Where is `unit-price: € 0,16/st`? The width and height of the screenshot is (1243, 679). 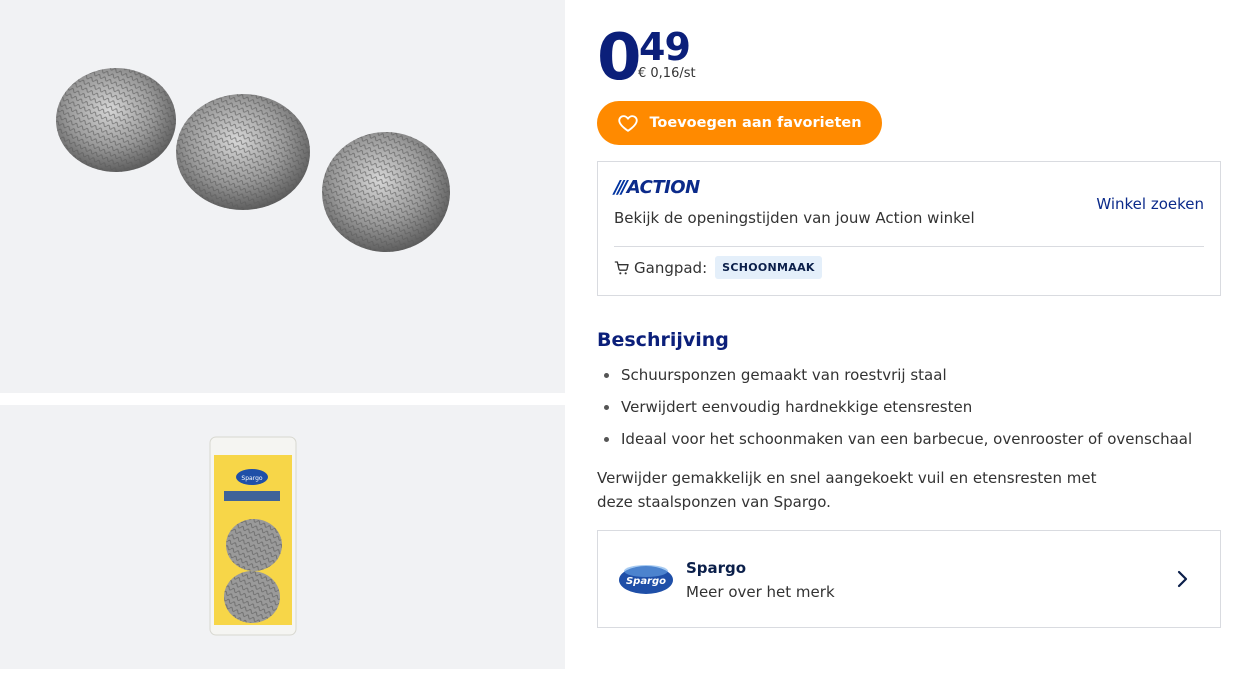
unit-price: € 0,16/st is located at coordinates (667, 73).